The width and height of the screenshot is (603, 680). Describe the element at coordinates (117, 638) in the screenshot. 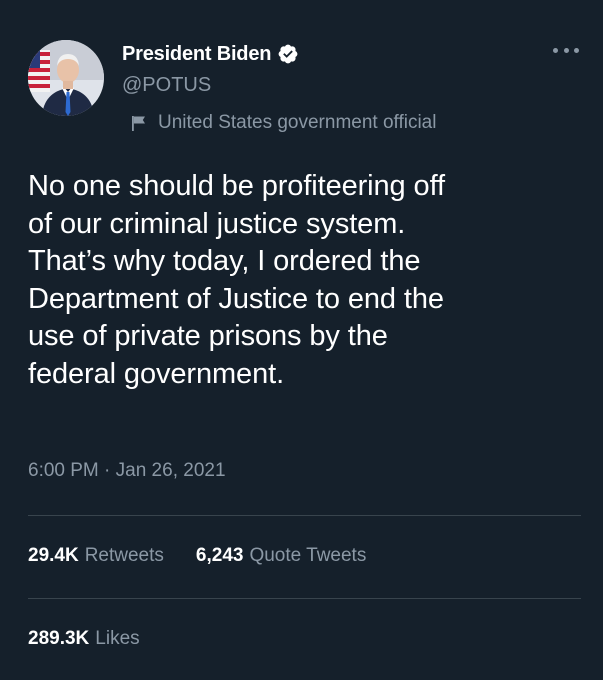

I see `likes-label: Likes` at that location.